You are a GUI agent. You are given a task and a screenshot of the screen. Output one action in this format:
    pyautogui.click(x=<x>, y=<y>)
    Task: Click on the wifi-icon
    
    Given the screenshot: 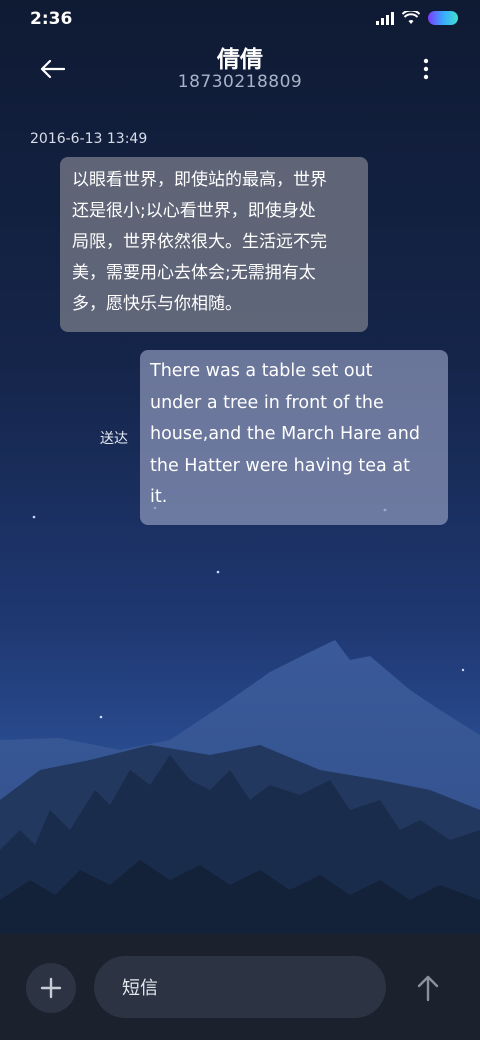 What is the action you would take?
    pyautogui.click(x=411, y=17)
    